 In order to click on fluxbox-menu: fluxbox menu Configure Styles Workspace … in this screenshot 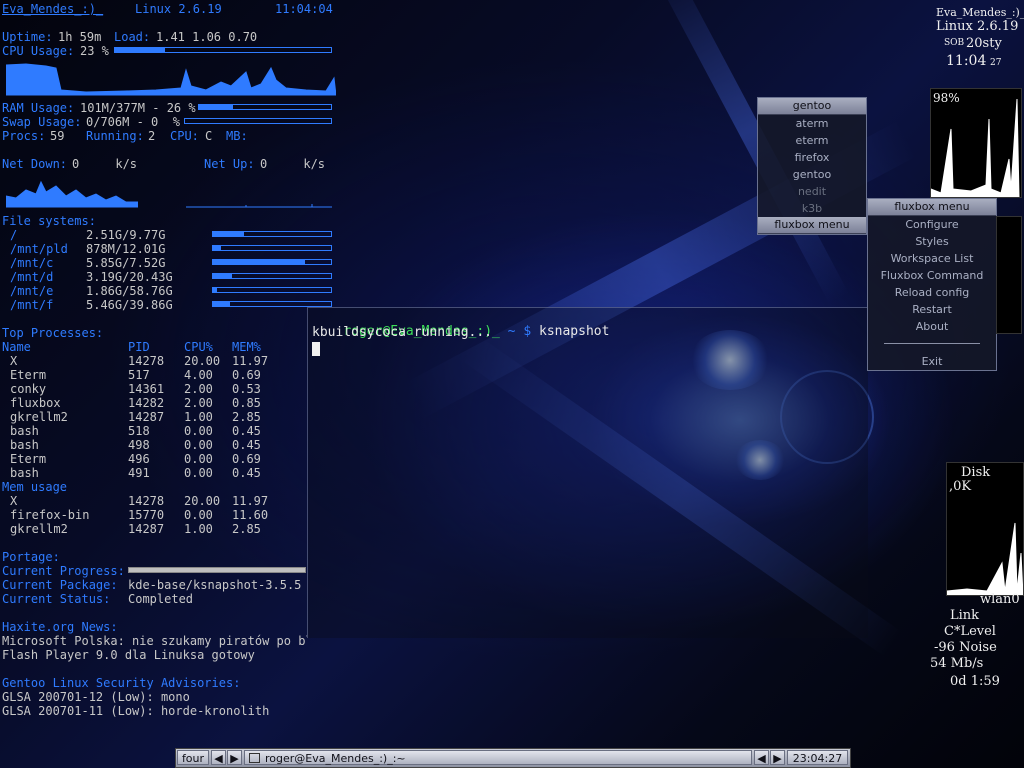, I will do `click(932, 284)`.